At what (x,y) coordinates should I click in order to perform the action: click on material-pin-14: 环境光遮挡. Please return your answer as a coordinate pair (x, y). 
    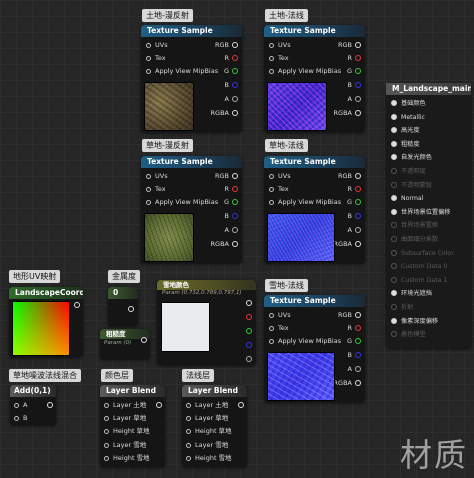
    Looking at the image, I should click on (411, 293).